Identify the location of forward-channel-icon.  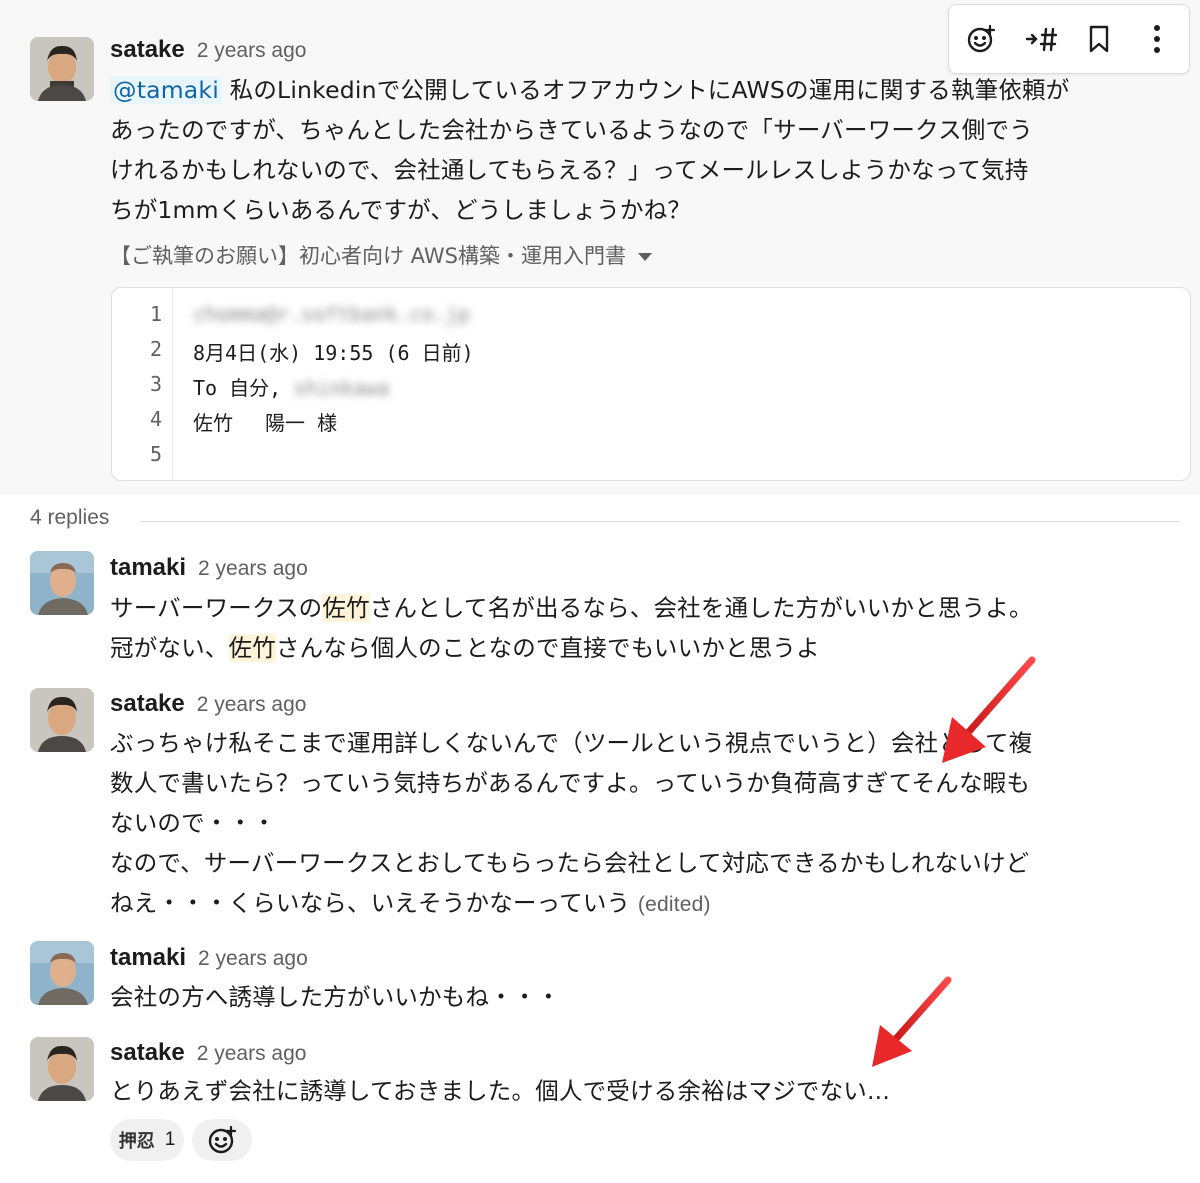
(1041, 39).